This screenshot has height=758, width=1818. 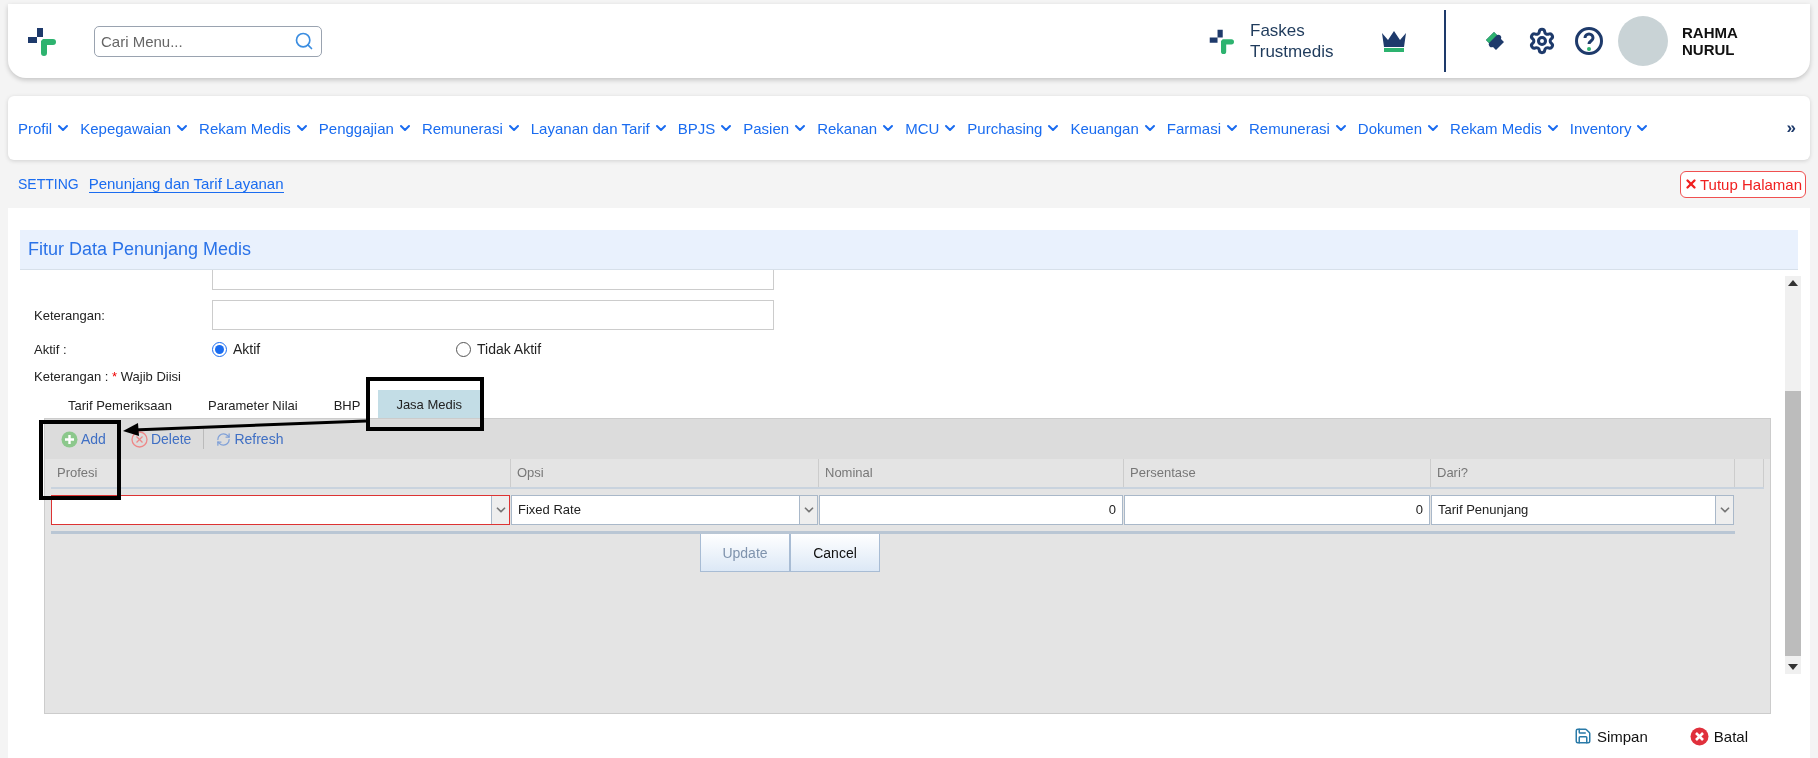 I want to click on nav-menu-item: Profil, so click(x=45, y=128).